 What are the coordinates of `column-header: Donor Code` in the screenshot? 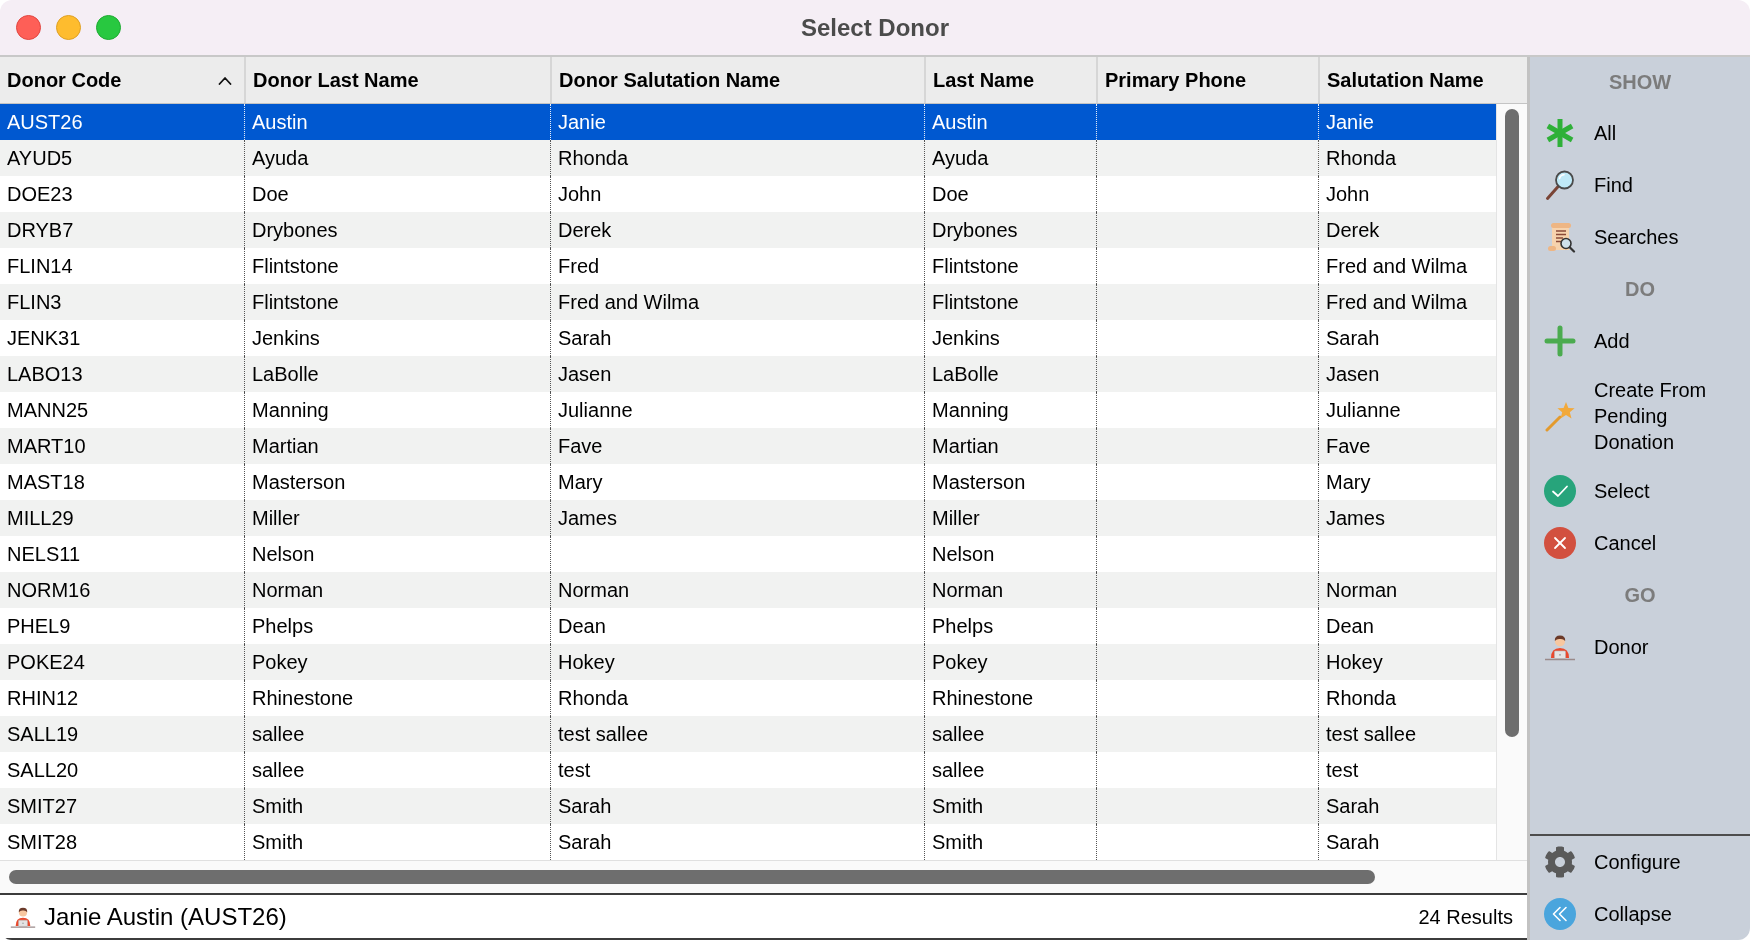 It's located at (122, 80).